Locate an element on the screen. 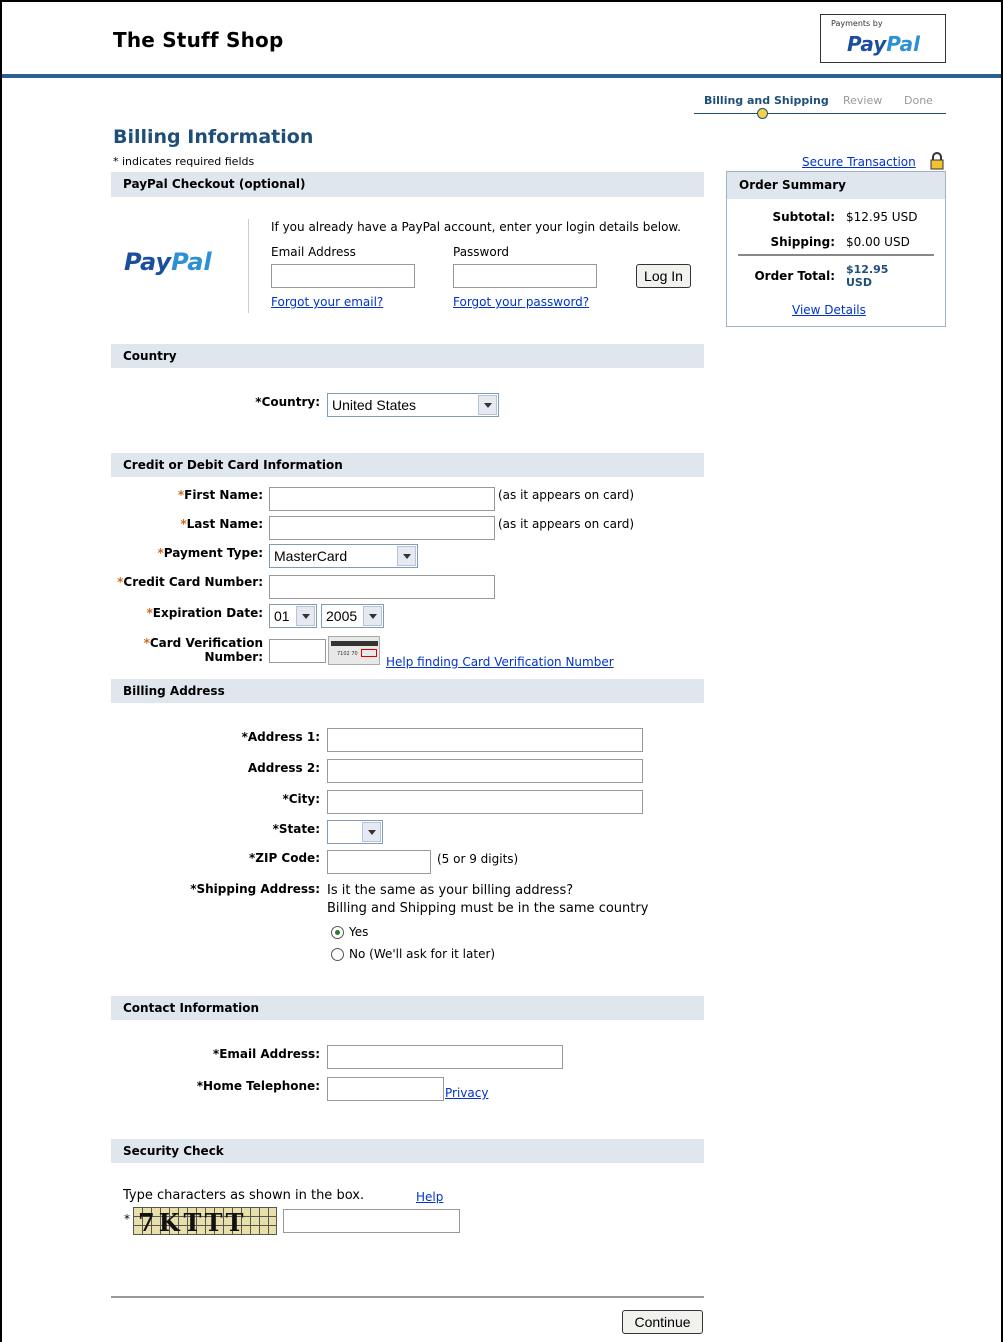 The height and width of the screenshot is (1342, 1003). address1-label: *Address 1: is located at coordinates (280, 737).